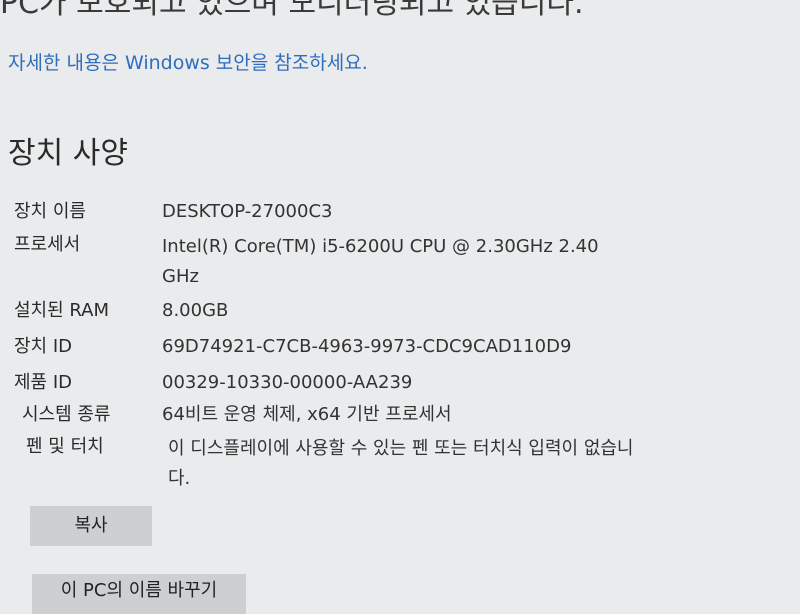 The image size is (800, 614). I want to click on spec-value: 69D74921-C7CB-4963-9973-CDC9CAD110D9, so click(367, 346).